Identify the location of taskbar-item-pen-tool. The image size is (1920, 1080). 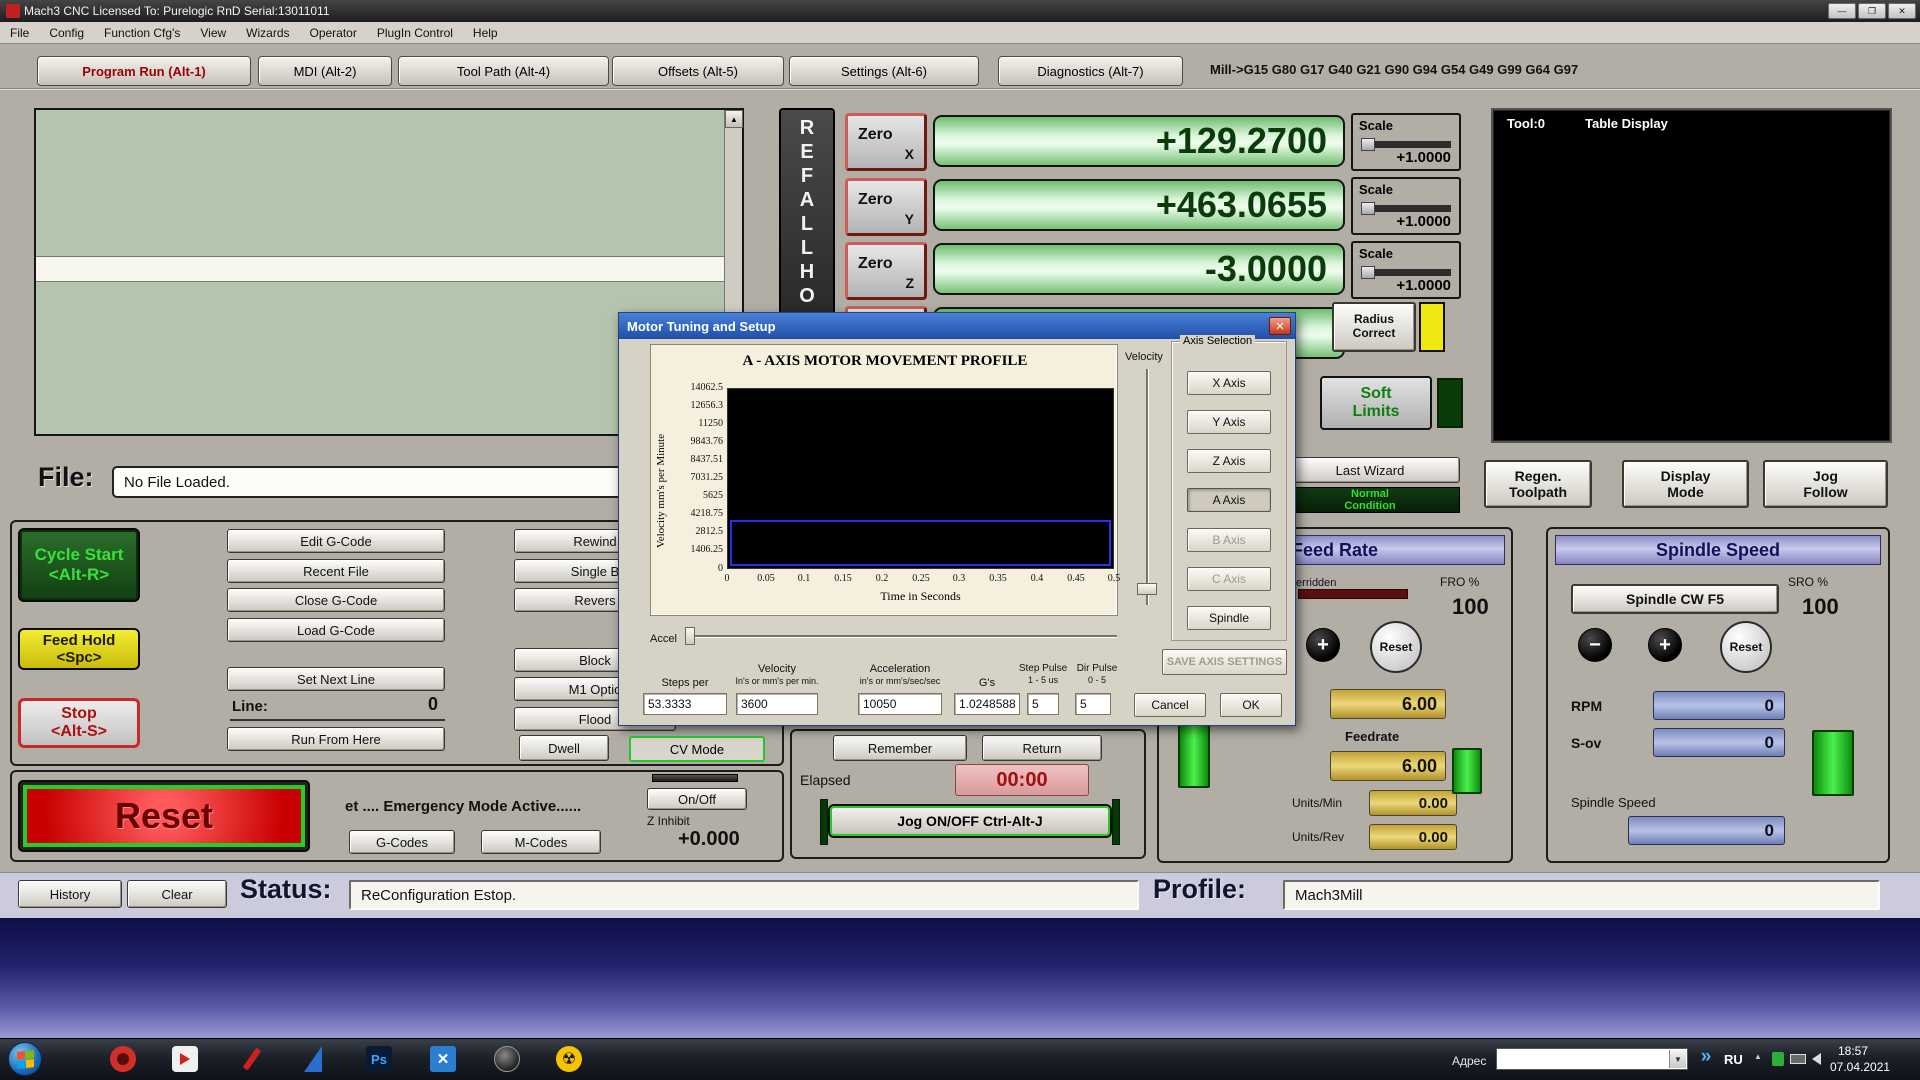
(252, 1059).